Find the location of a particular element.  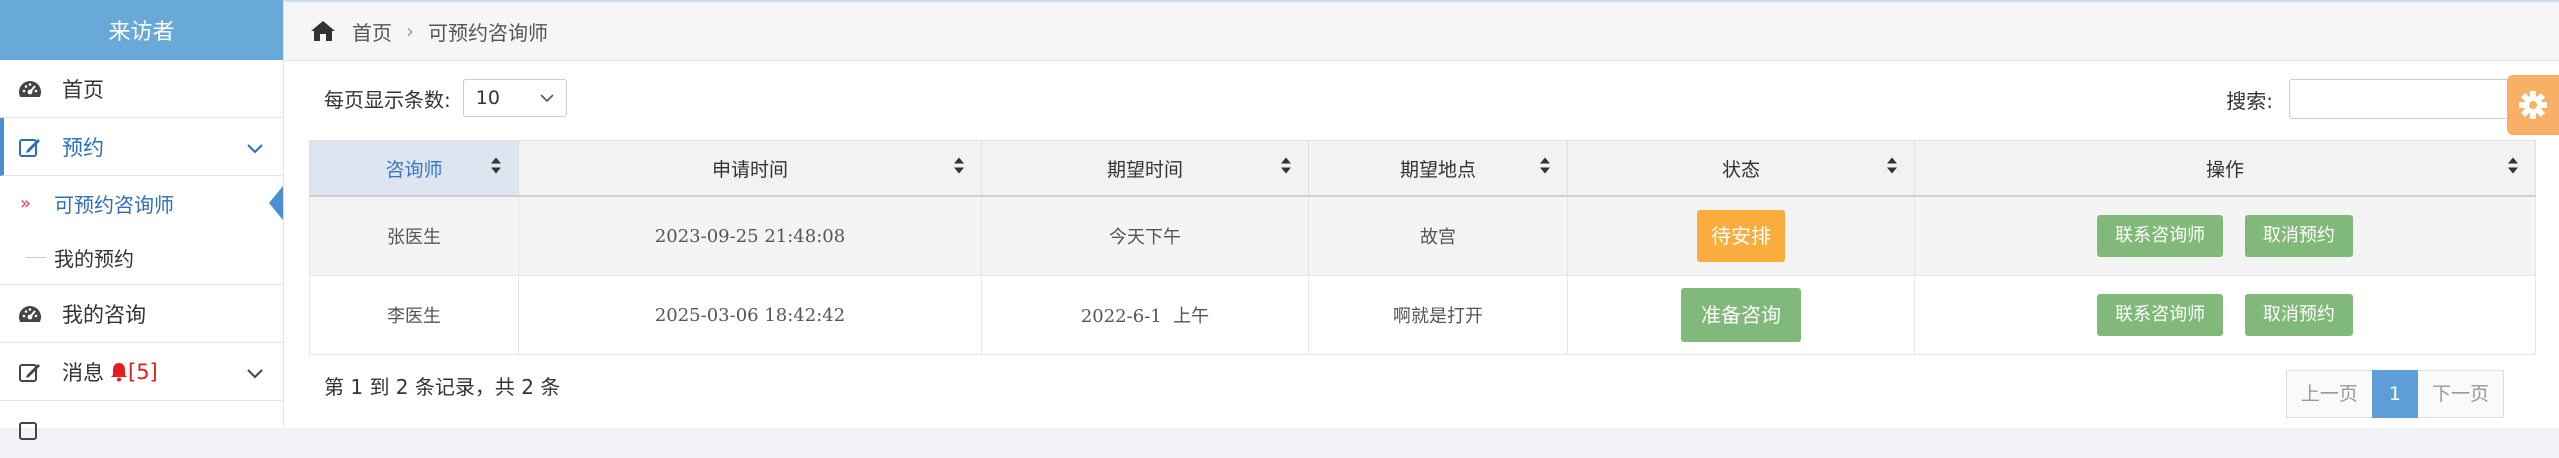

column-header-actions: 操作 is located at coordinates (2225, 168).